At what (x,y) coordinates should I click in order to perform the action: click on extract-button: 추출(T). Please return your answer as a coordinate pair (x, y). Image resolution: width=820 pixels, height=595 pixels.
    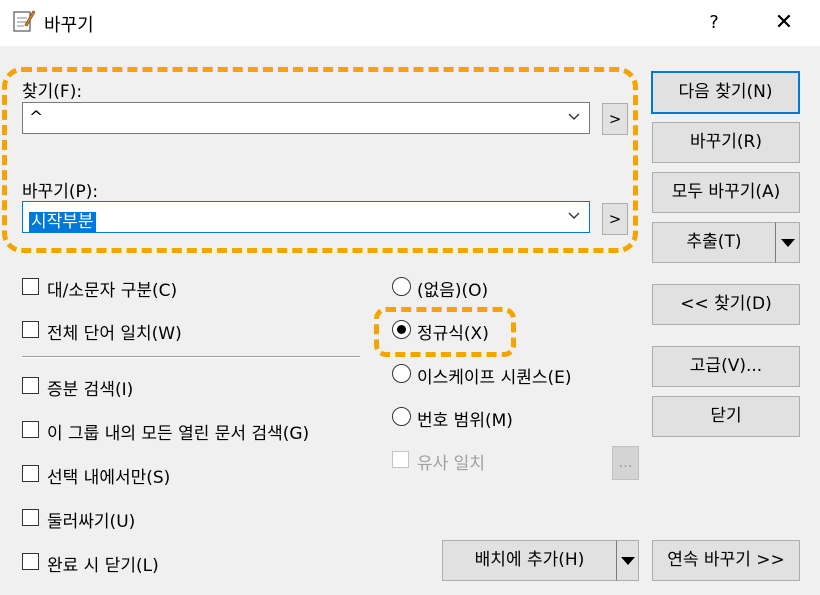
    Looking at the image, I should click on (713, 242).